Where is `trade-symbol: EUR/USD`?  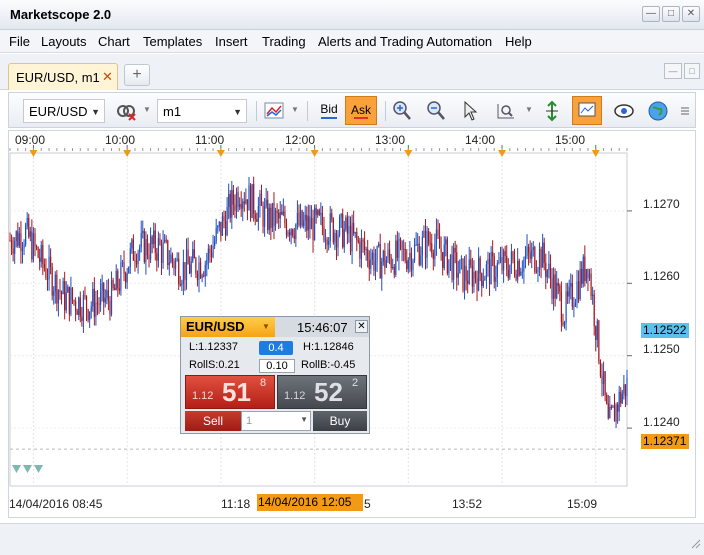
trade-symbol: EUR/USD is located at coordinates (215, 326).